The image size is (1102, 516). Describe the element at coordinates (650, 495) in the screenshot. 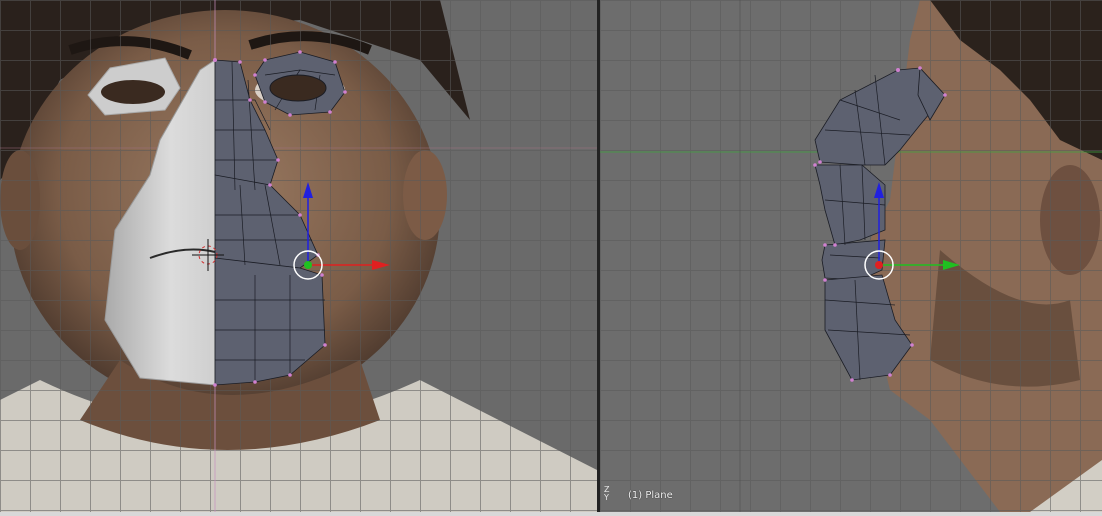

I see `object-name-label: (1) Plane` at that location.